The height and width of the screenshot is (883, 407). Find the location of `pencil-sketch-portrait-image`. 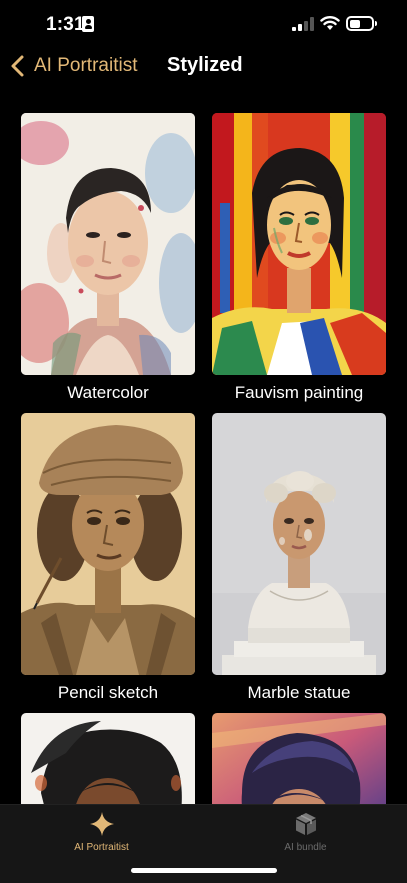

pencil-sketch-portrait-image is located at coordinates (108, 544).